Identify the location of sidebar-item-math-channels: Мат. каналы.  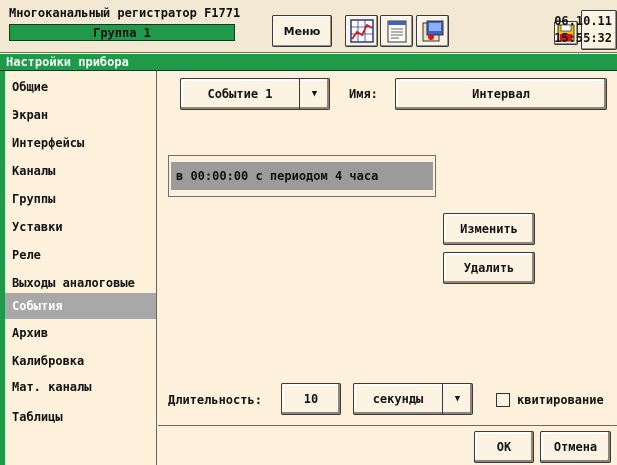
(80, 387).